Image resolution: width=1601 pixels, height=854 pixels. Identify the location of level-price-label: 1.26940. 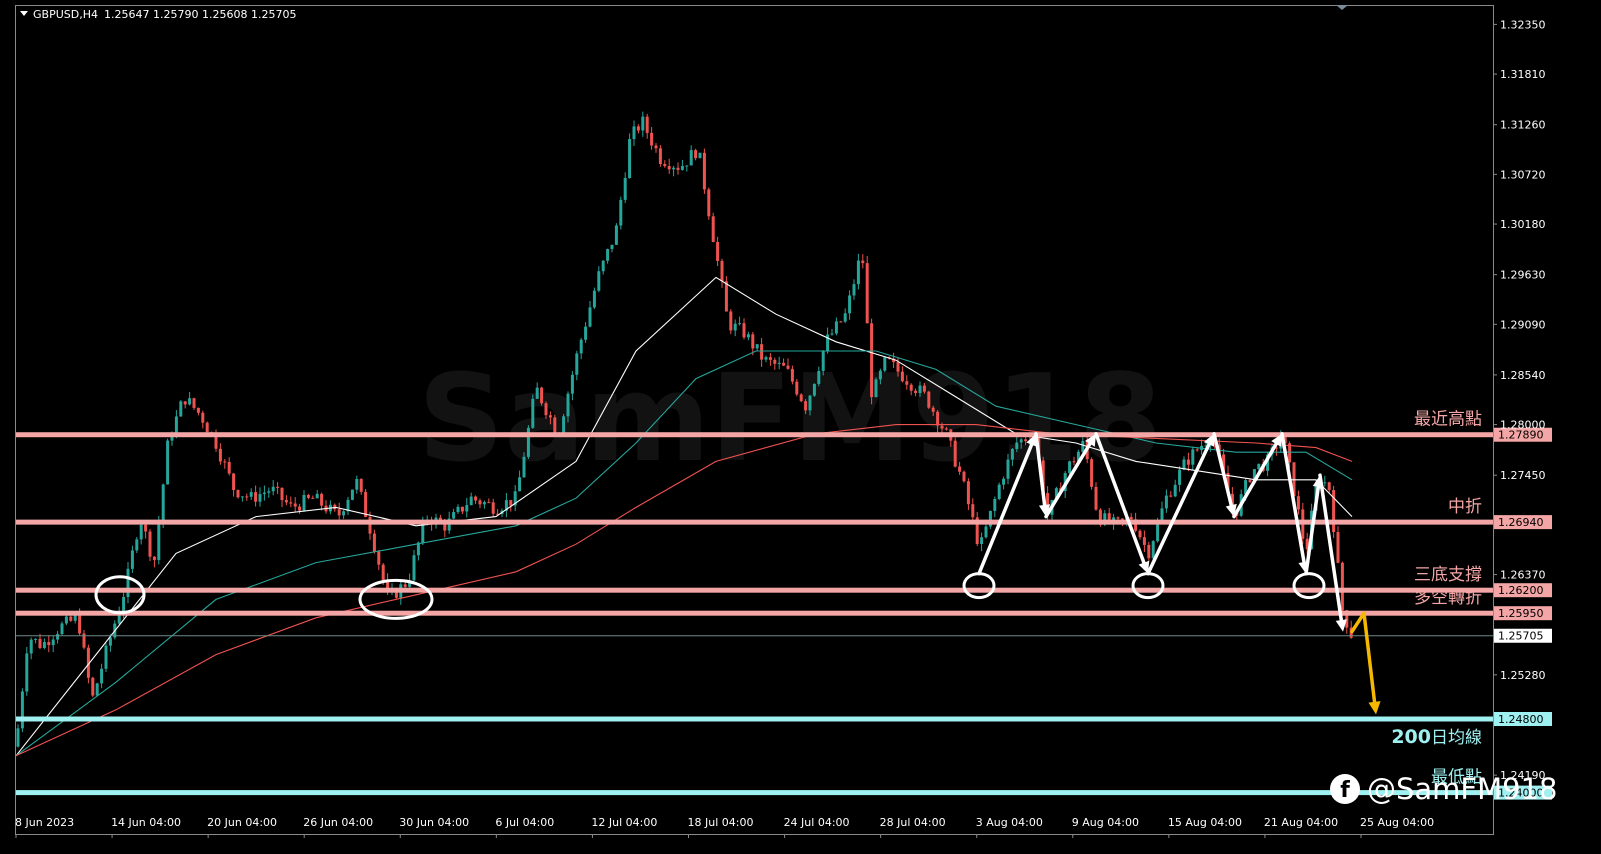
(1521, 522).